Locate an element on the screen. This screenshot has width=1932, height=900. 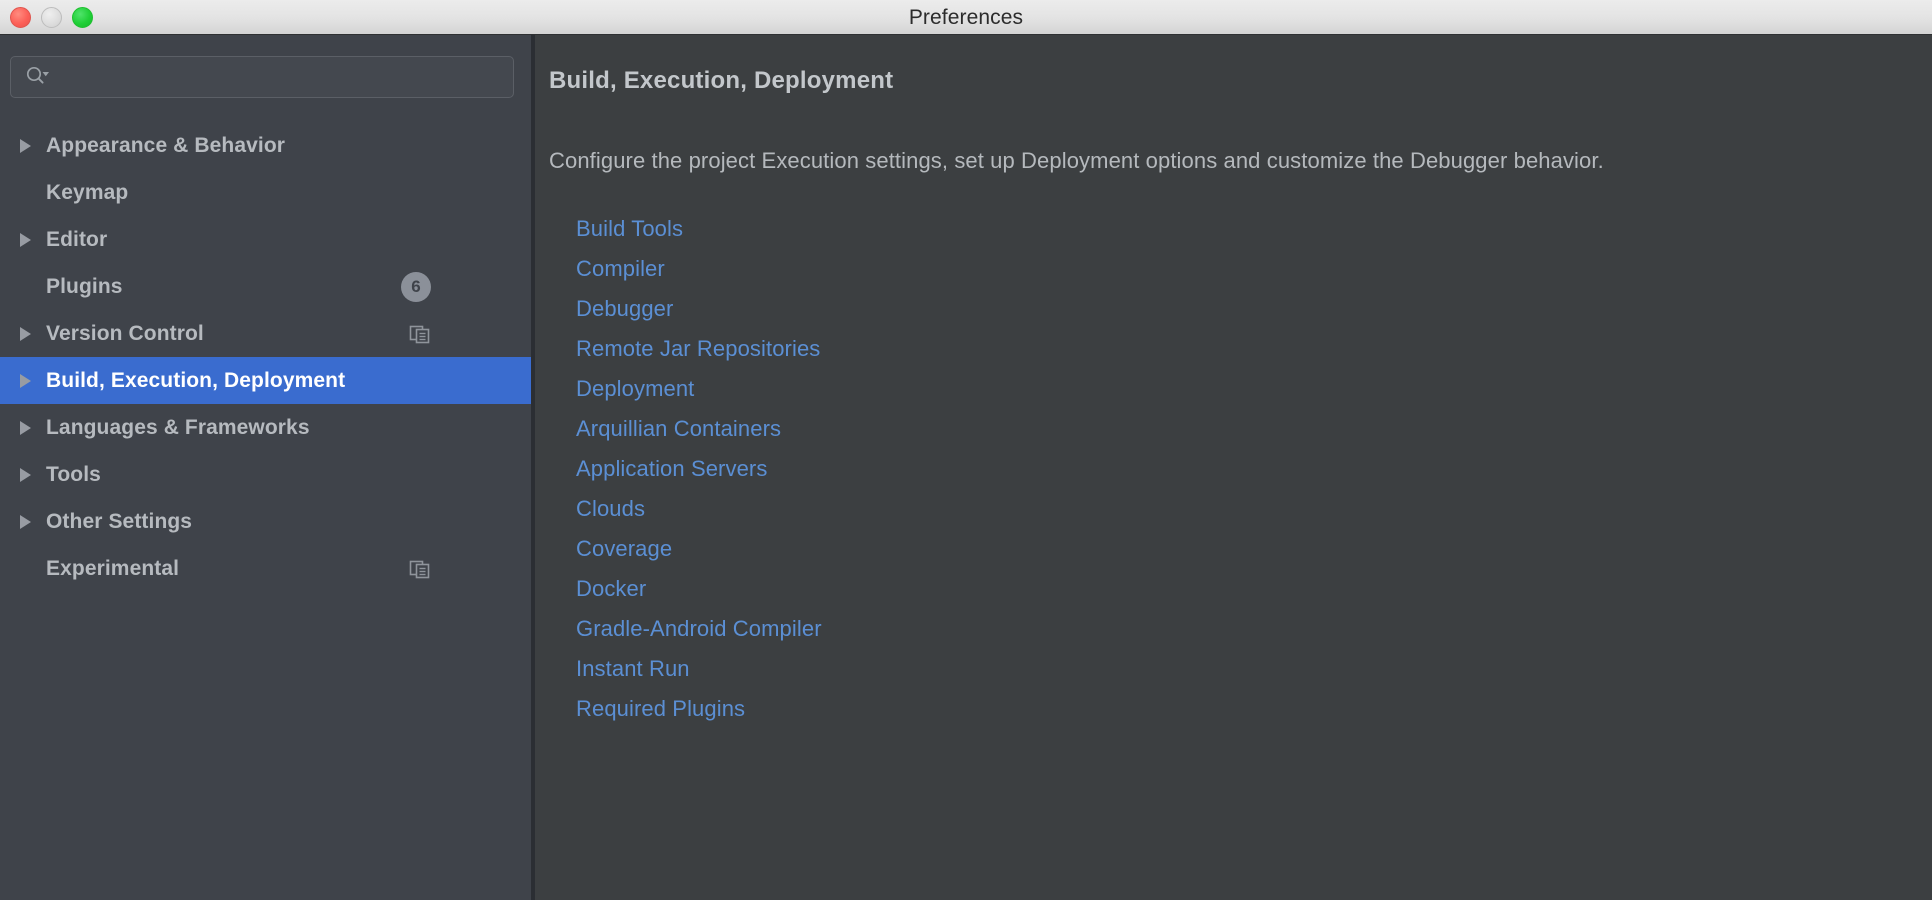
sidebar-item-tools: Tools is located at coordinates (265, 474).